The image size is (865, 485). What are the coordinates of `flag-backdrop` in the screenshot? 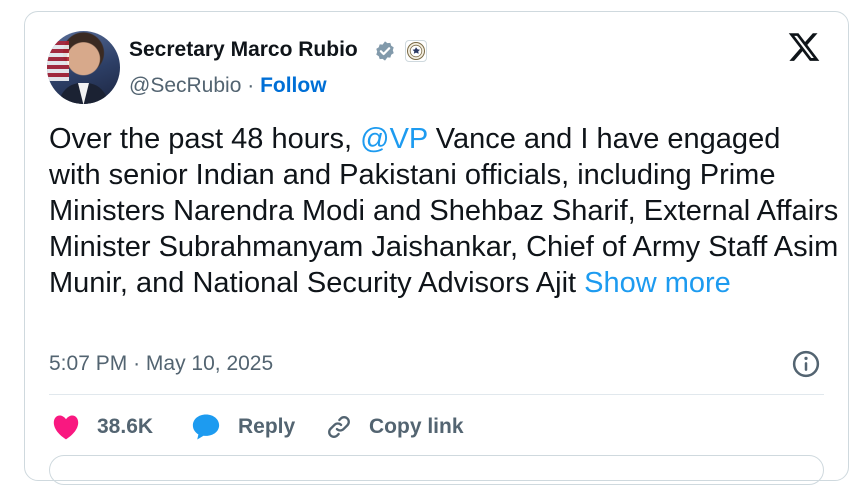 It's located at (58, 61).